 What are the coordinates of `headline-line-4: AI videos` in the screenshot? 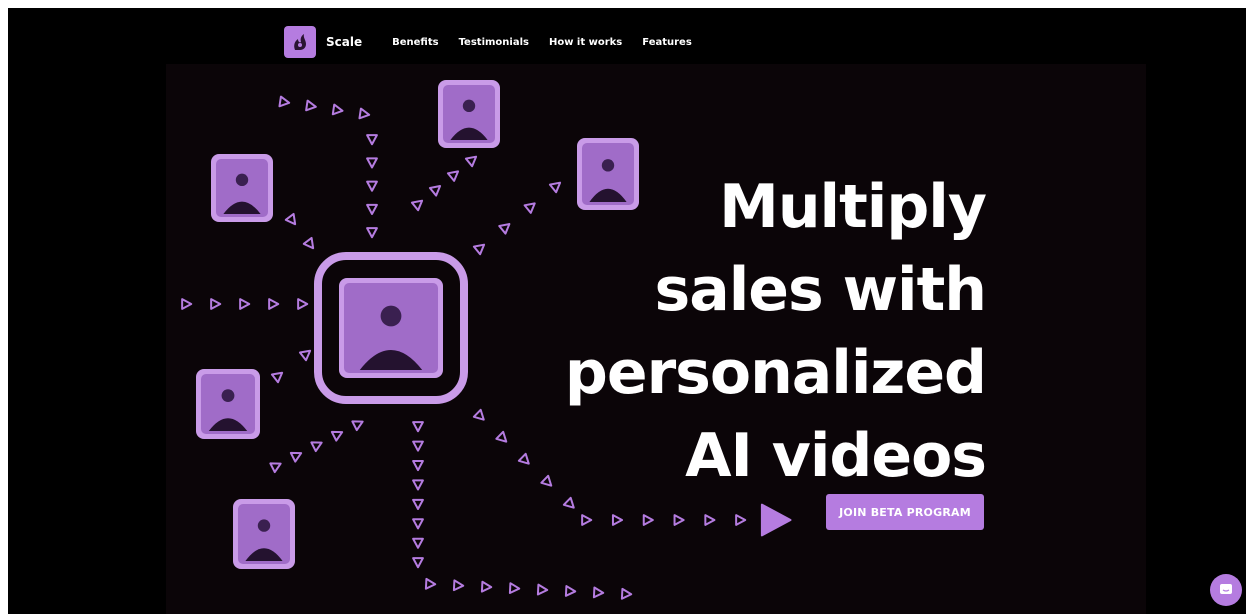 It's located at (836, 456).